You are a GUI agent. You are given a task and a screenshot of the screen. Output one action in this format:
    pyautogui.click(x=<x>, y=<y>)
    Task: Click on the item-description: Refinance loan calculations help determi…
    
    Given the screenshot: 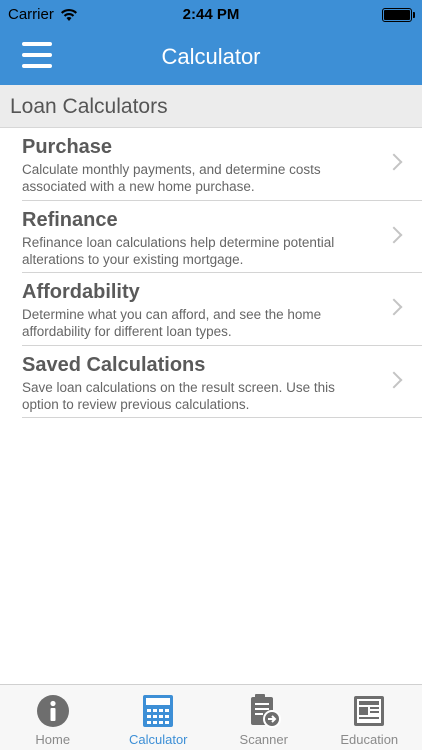 What is the action you would take?
    pyautogui.click(x=178, y=250)
    